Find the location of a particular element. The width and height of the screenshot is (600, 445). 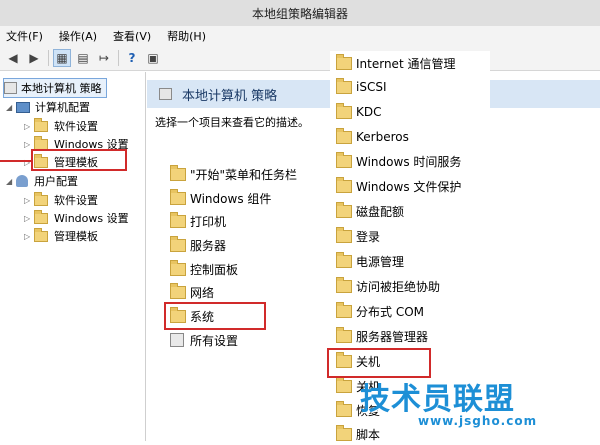

list-item-label: 电源管理 is located at coordinates (380, 261).